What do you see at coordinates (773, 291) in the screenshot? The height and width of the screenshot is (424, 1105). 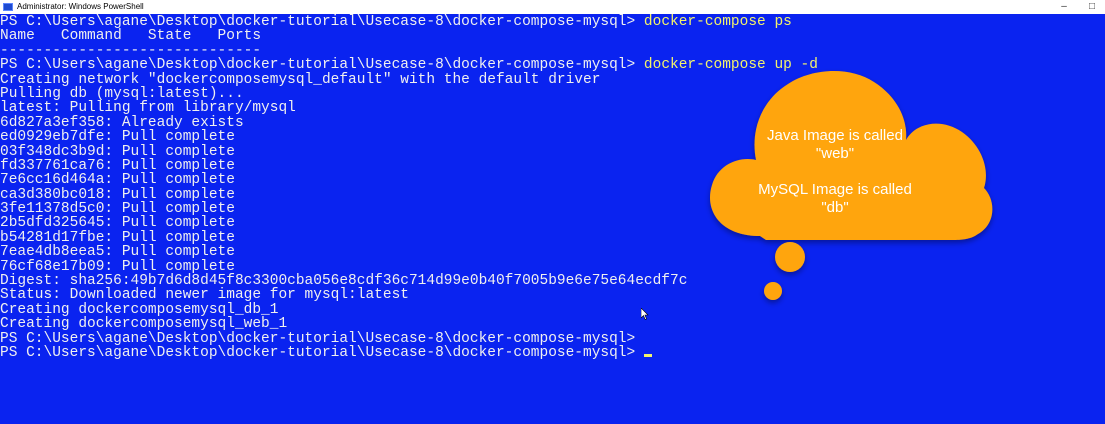 I see `thought-bubble-small` at bounding box center [773, 291].